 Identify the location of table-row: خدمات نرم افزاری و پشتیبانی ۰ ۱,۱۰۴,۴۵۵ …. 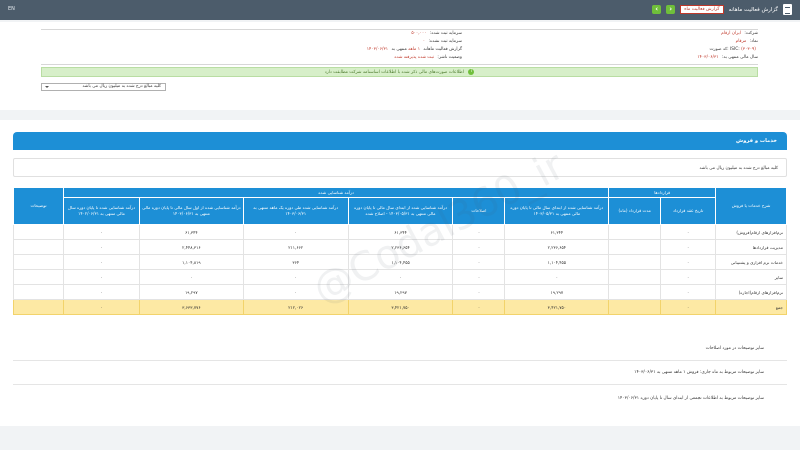
(399, 262).